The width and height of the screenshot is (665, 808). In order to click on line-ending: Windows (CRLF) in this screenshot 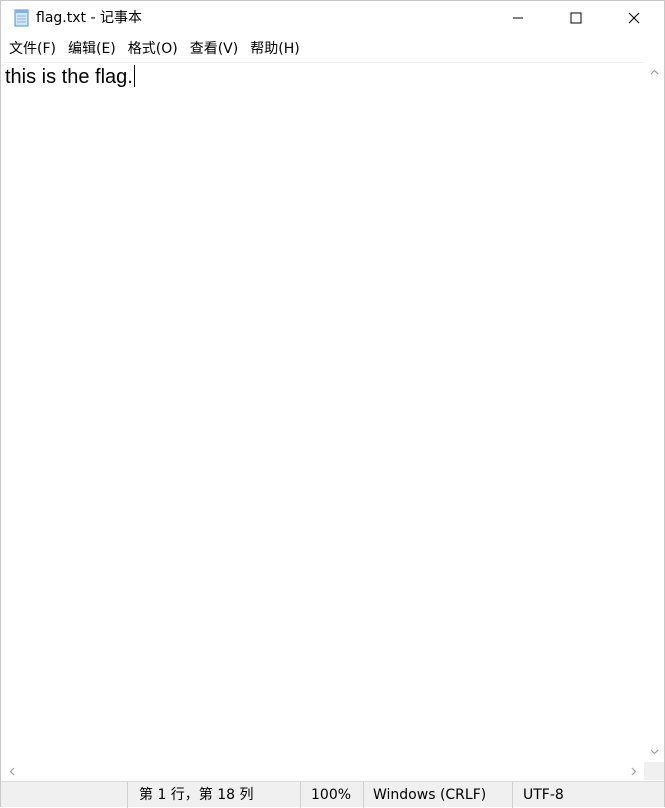, I will do `click(430, 795)`.